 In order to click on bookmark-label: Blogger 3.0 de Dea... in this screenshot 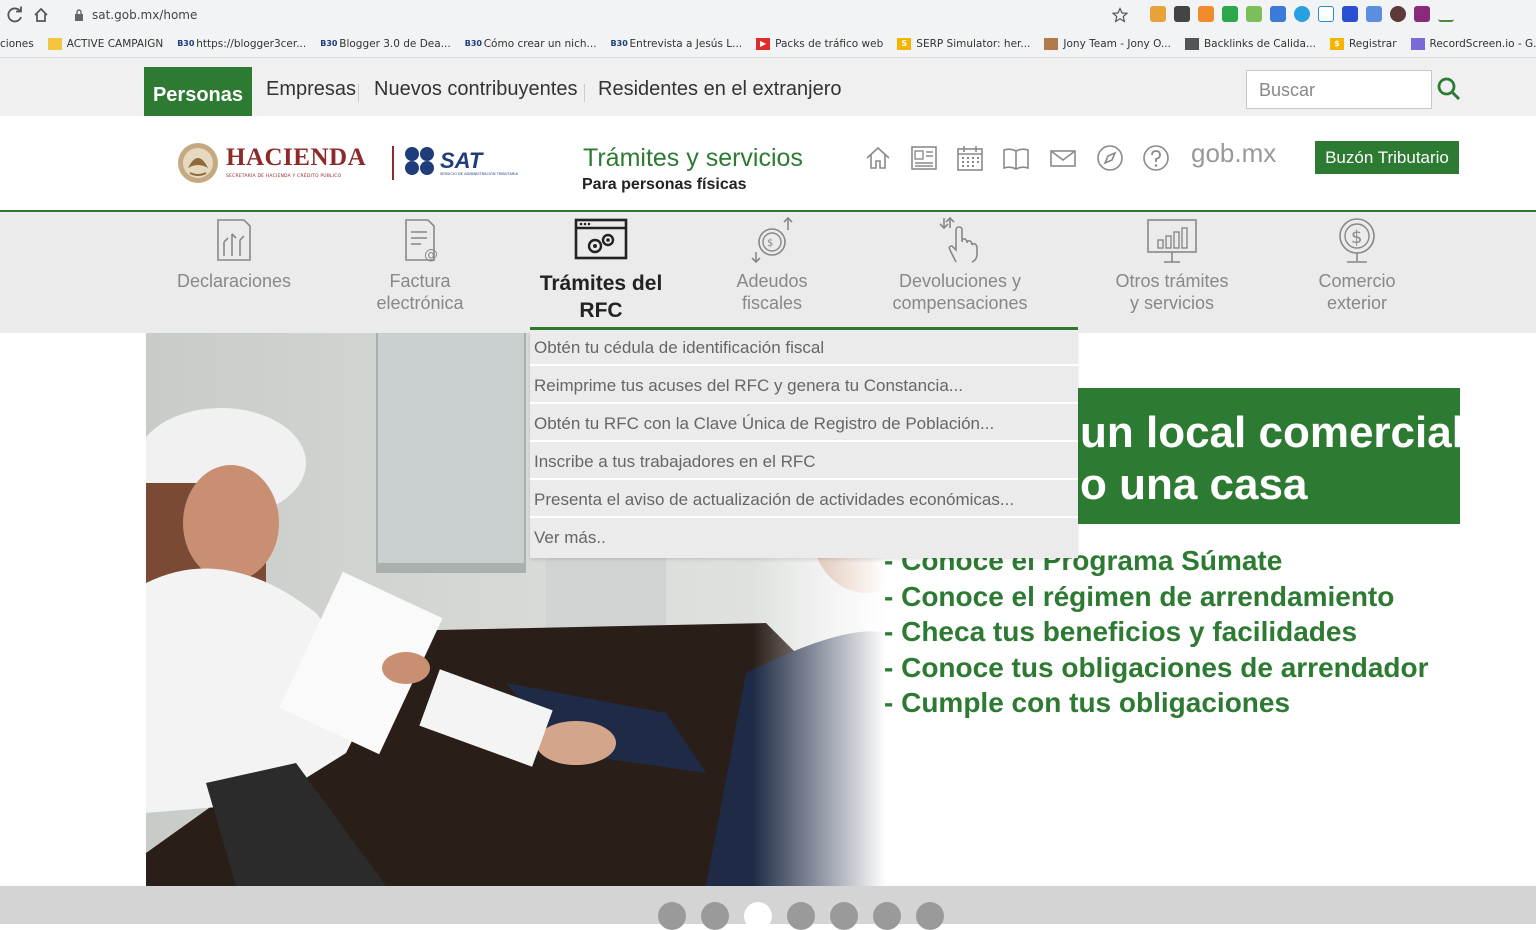, I will do `click(395, 43)`.